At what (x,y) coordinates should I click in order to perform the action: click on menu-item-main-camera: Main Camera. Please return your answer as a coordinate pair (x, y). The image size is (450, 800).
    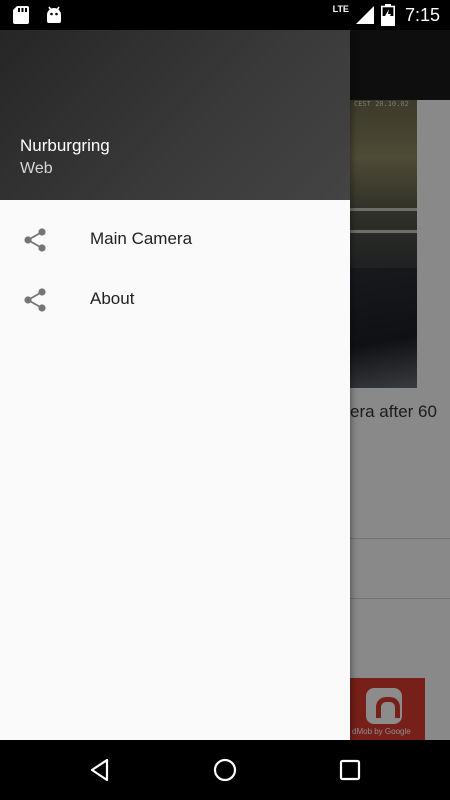
    Looking at the image, I should click on (175, 240).